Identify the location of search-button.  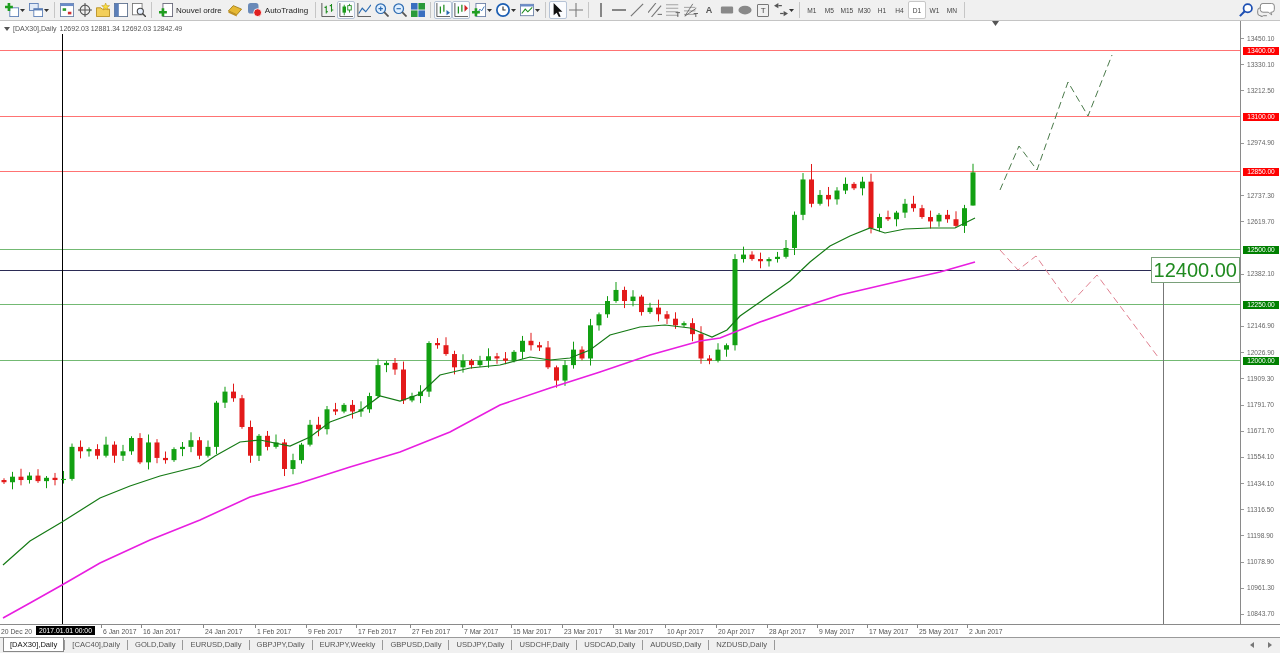
(1246, 10).